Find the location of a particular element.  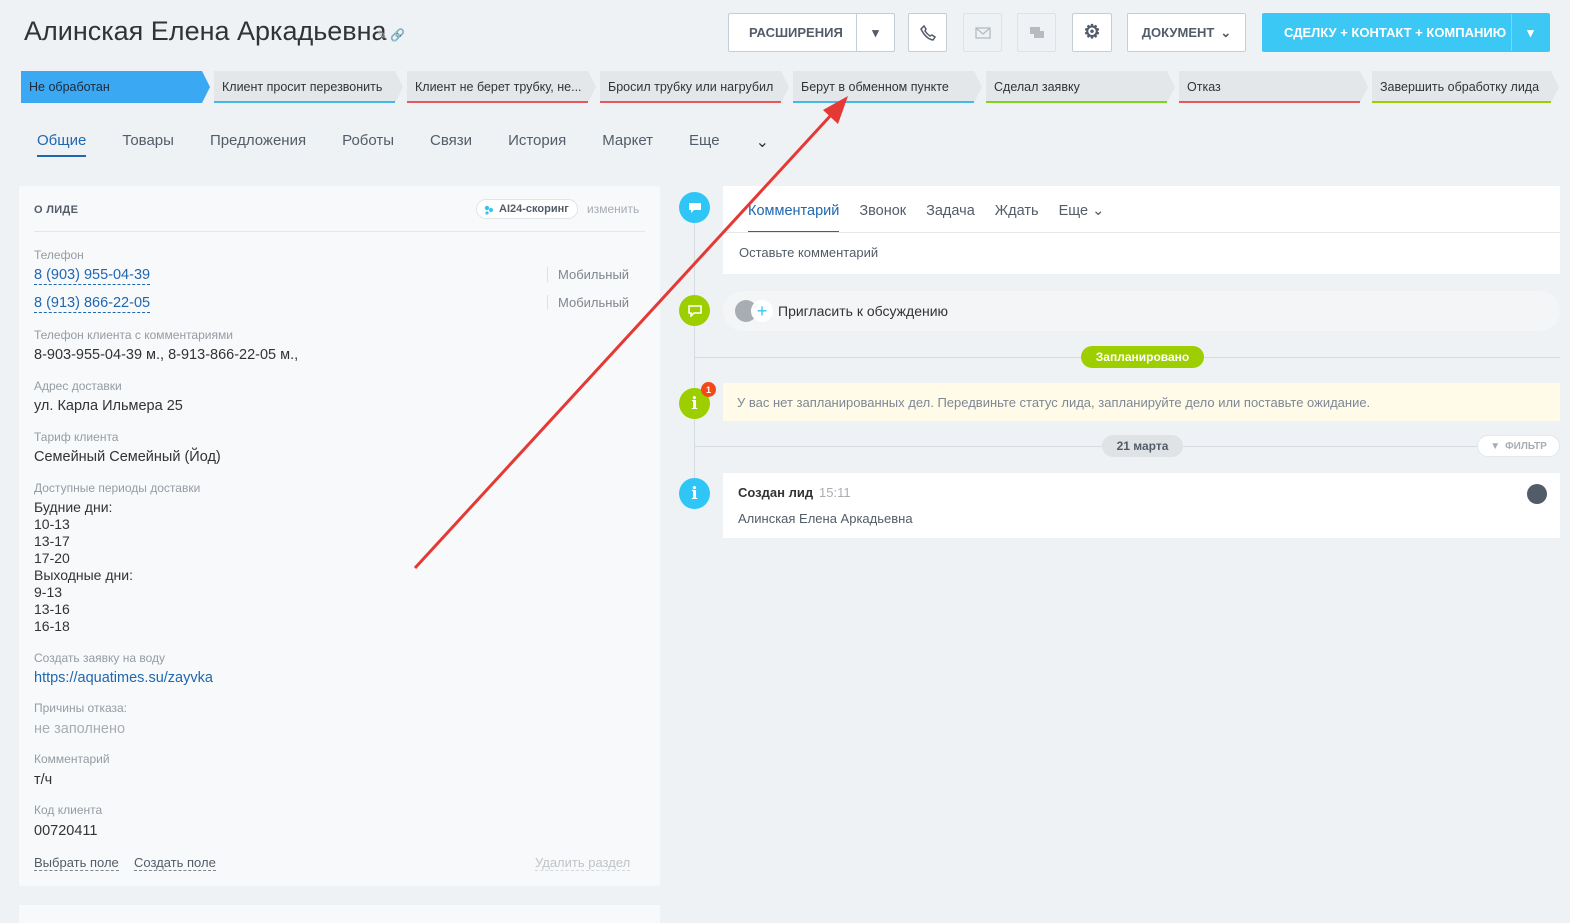

phone-link-2: 8 (913) 866-22-05 is located at coordinates (92, 304).